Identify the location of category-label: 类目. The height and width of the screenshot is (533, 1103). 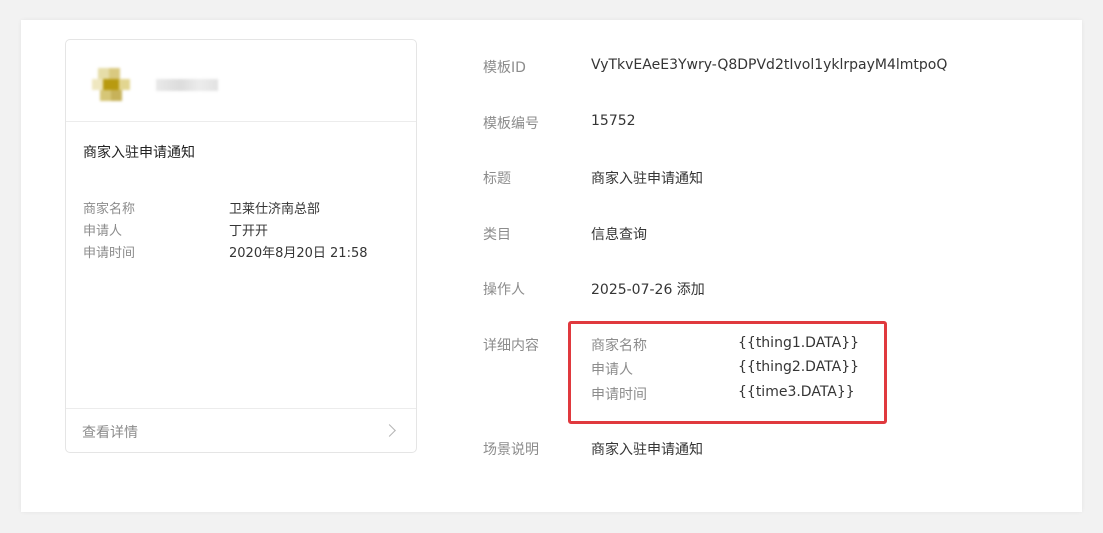
(497, 235).